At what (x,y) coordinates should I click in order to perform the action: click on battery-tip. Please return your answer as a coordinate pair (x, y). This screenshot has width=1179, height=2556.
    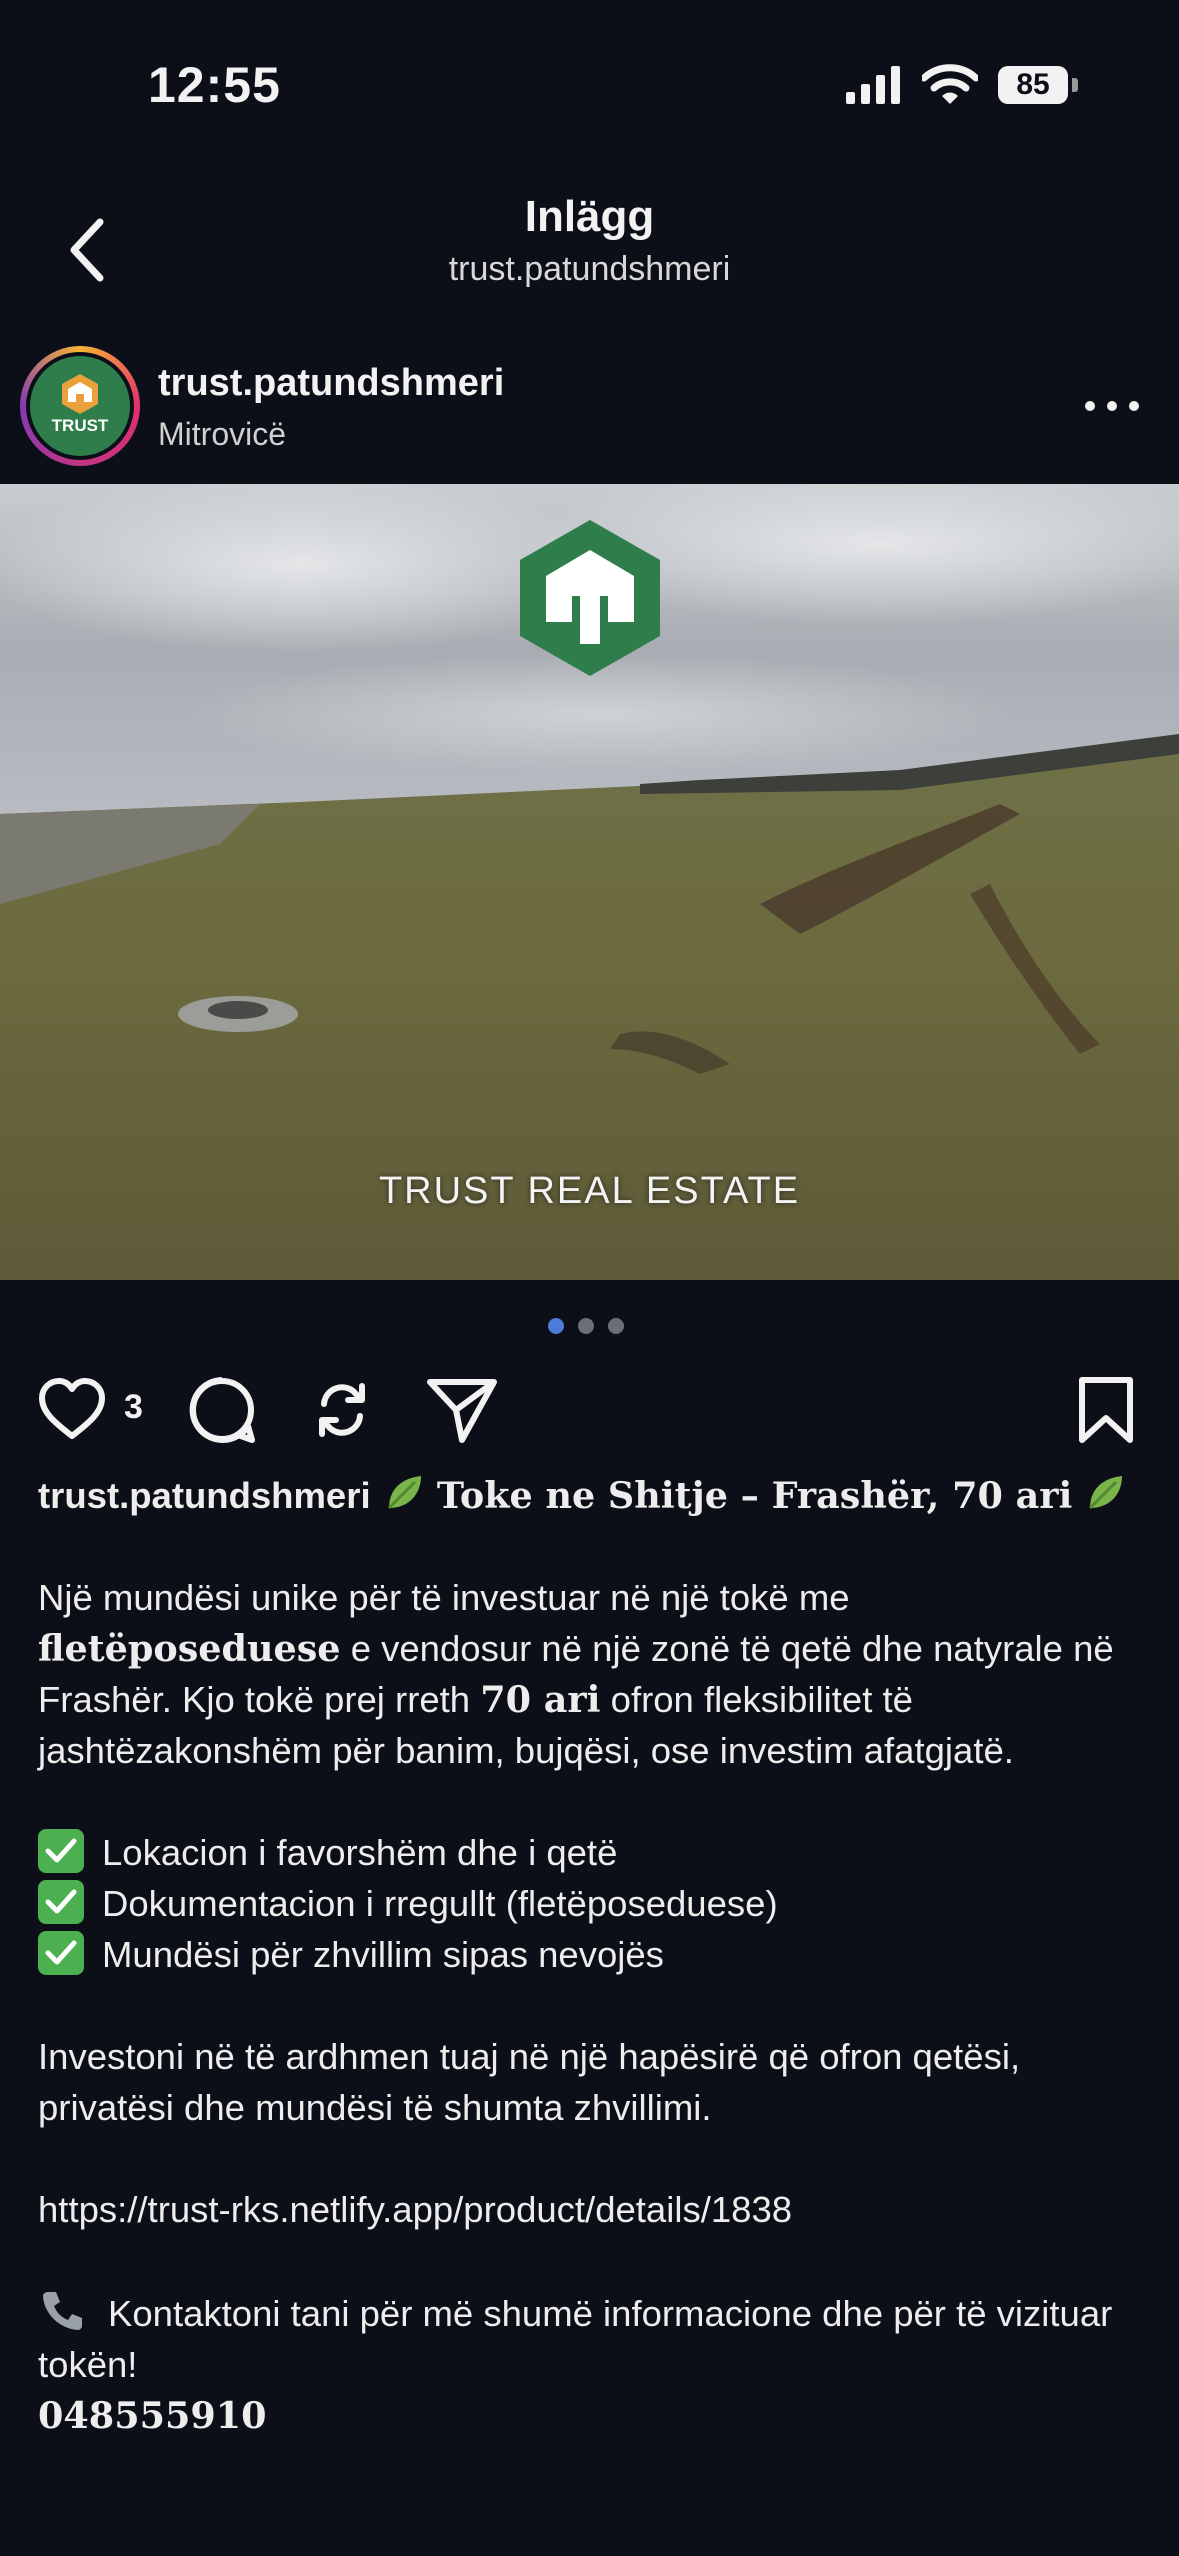
    Looking at the image, I should click on (1075, 85).